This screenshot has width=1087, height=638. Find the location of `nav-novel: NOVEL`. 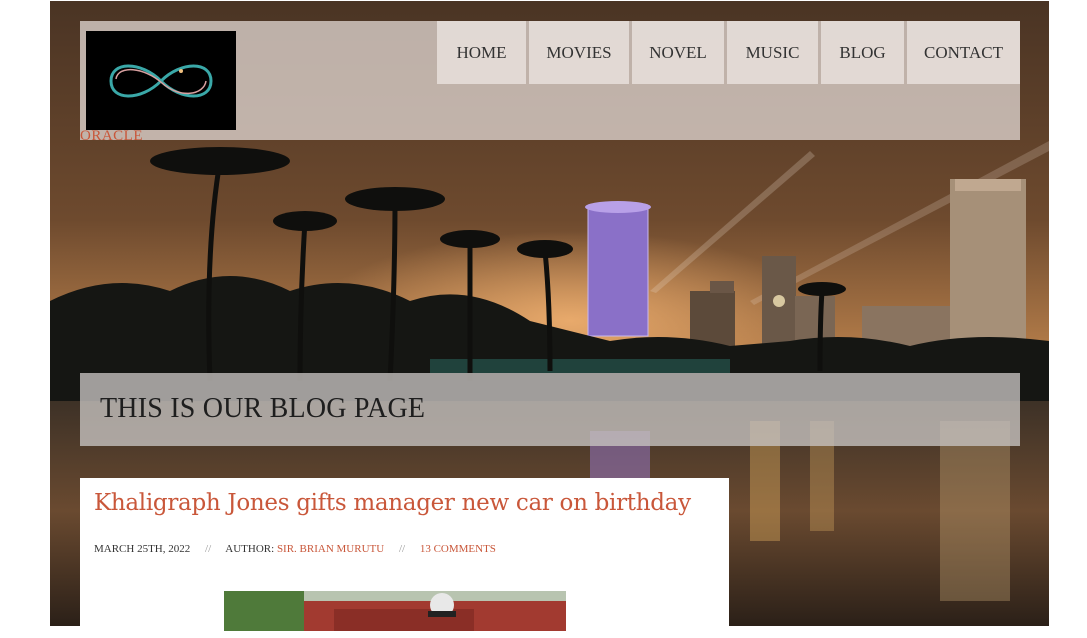

nav-novel: NOVEL is located at coordinates (678, 52).